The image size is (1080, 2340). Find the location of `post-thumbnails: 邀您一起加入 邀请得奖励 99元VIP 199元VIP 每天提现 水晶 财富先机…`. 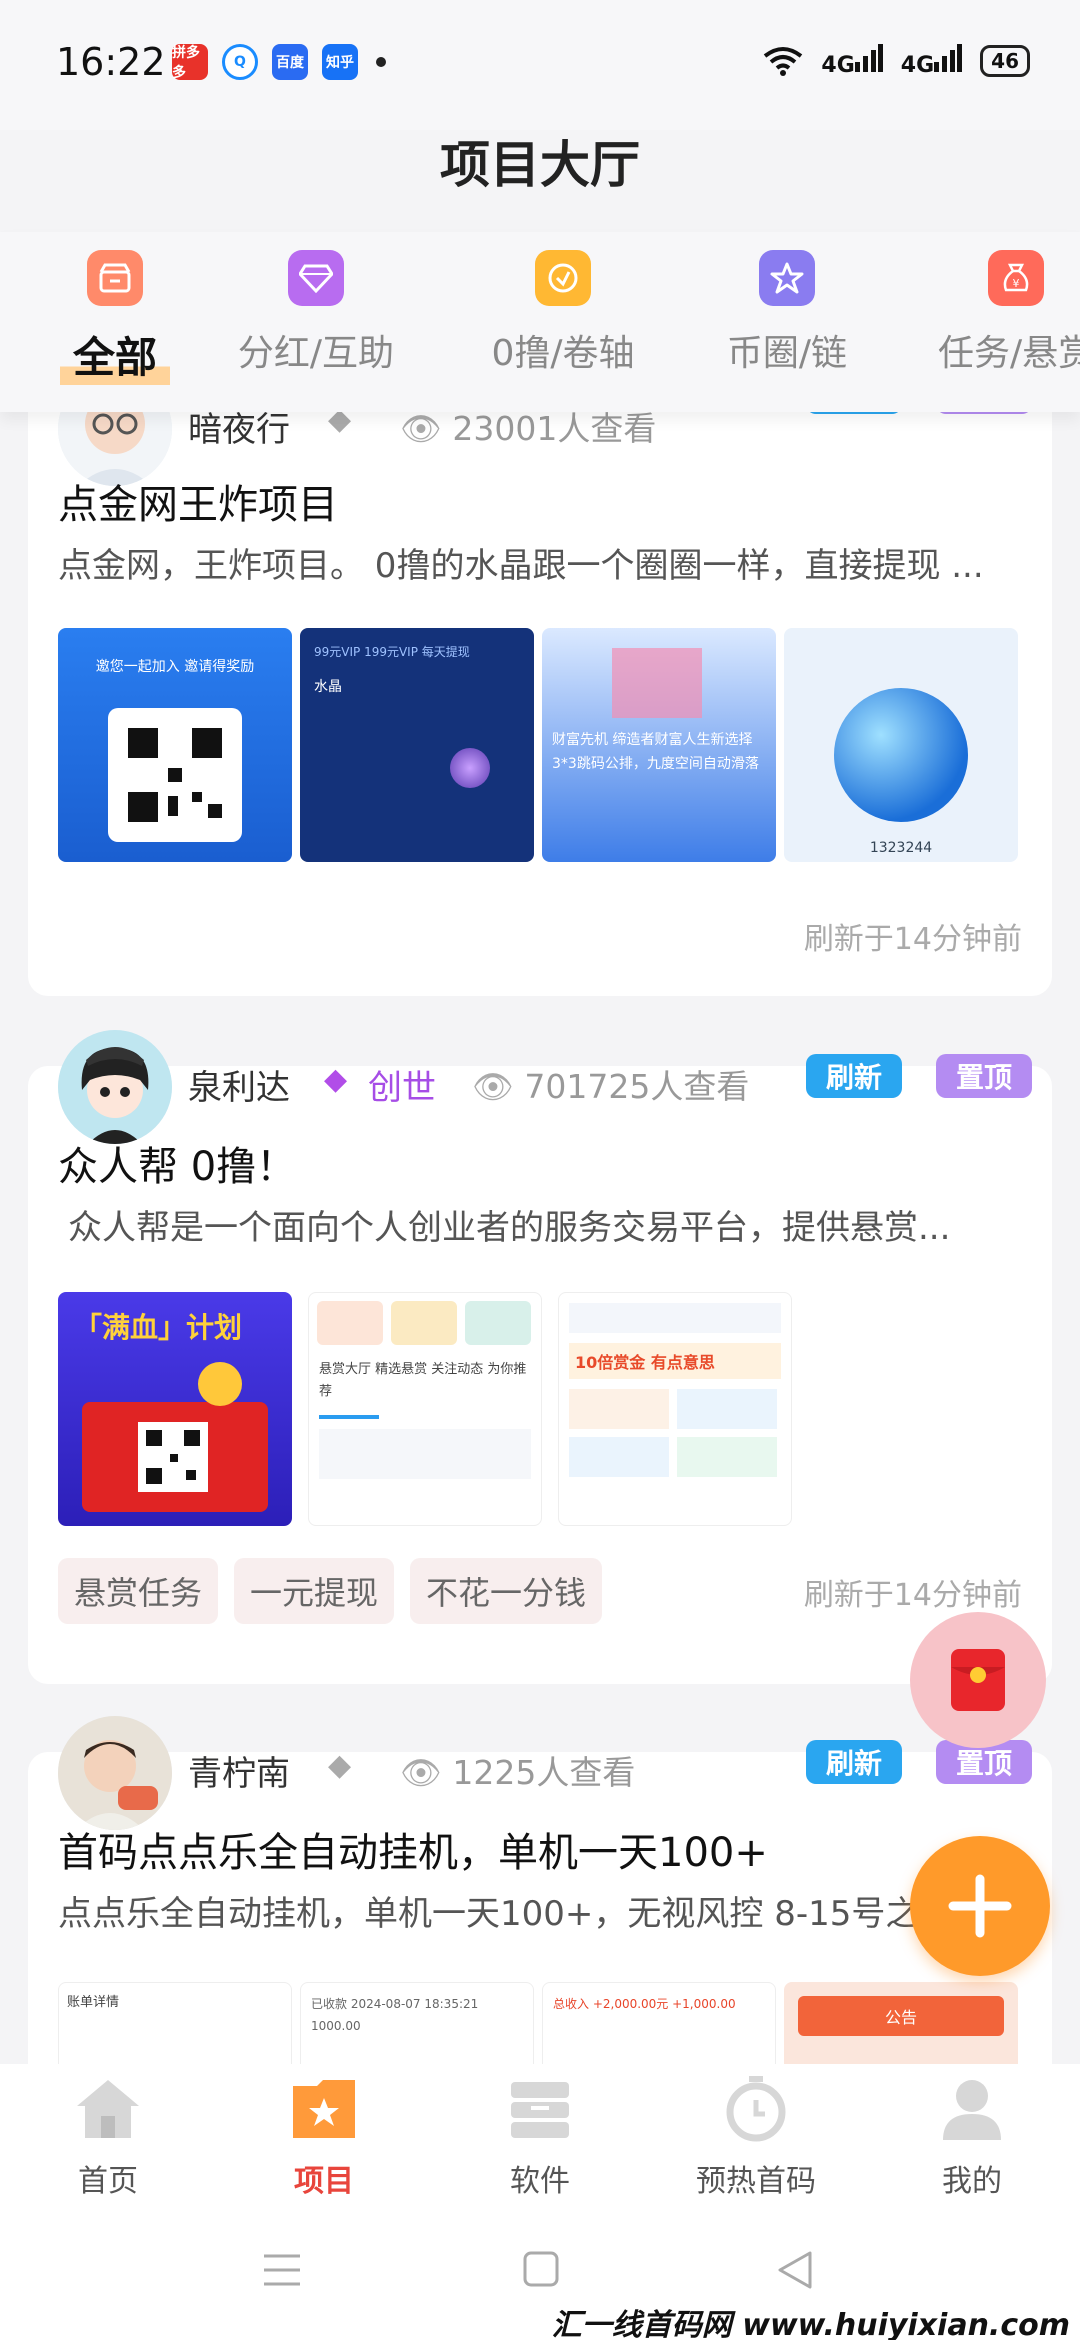

post-thumbnails: 邀您一起加入 邀请得奖励 99元VIP 199元VIP 每天提现 水晶 财富先机… is located at coordinates (538, 745).